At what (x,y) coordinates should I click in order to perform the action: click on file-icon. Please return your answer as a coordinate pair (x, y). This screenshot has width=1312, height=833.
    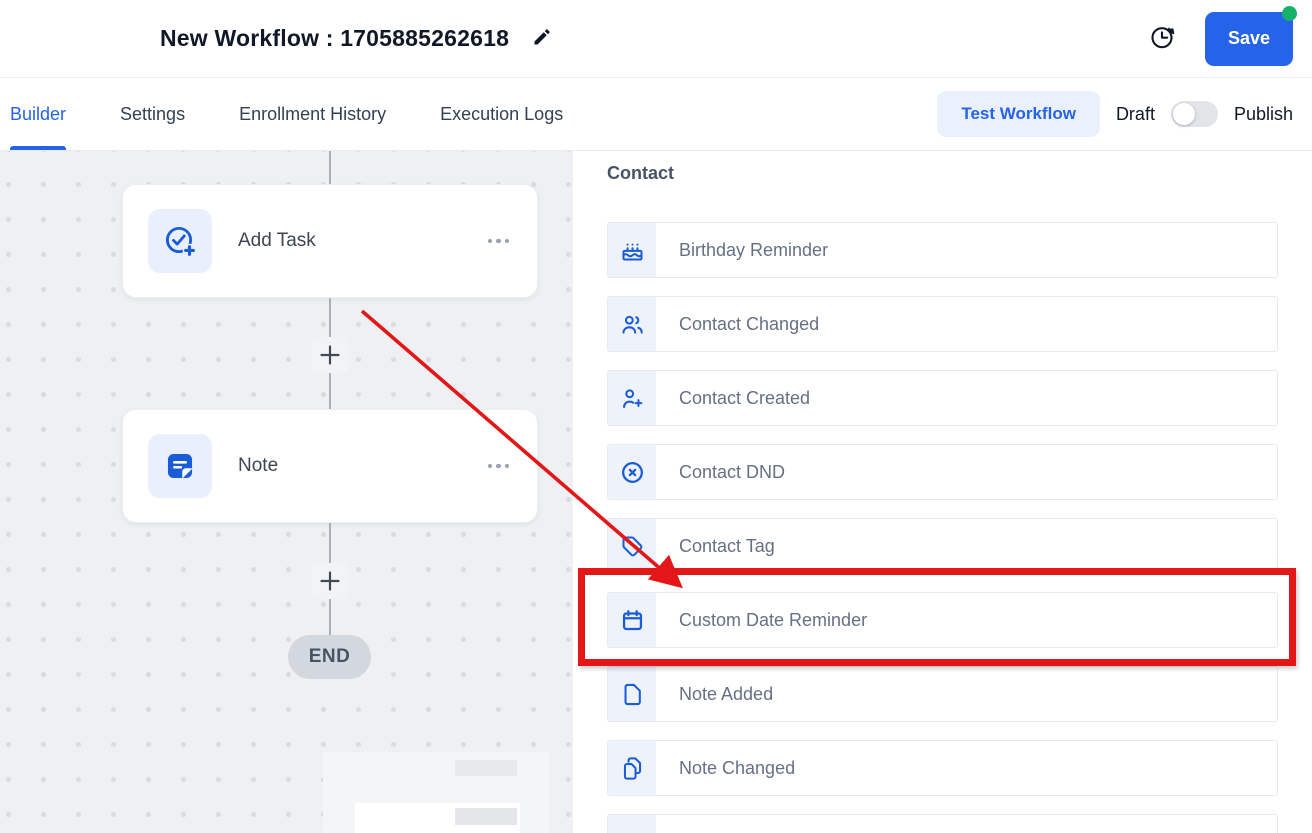
    Looking at the image, I should click on (632, 694).